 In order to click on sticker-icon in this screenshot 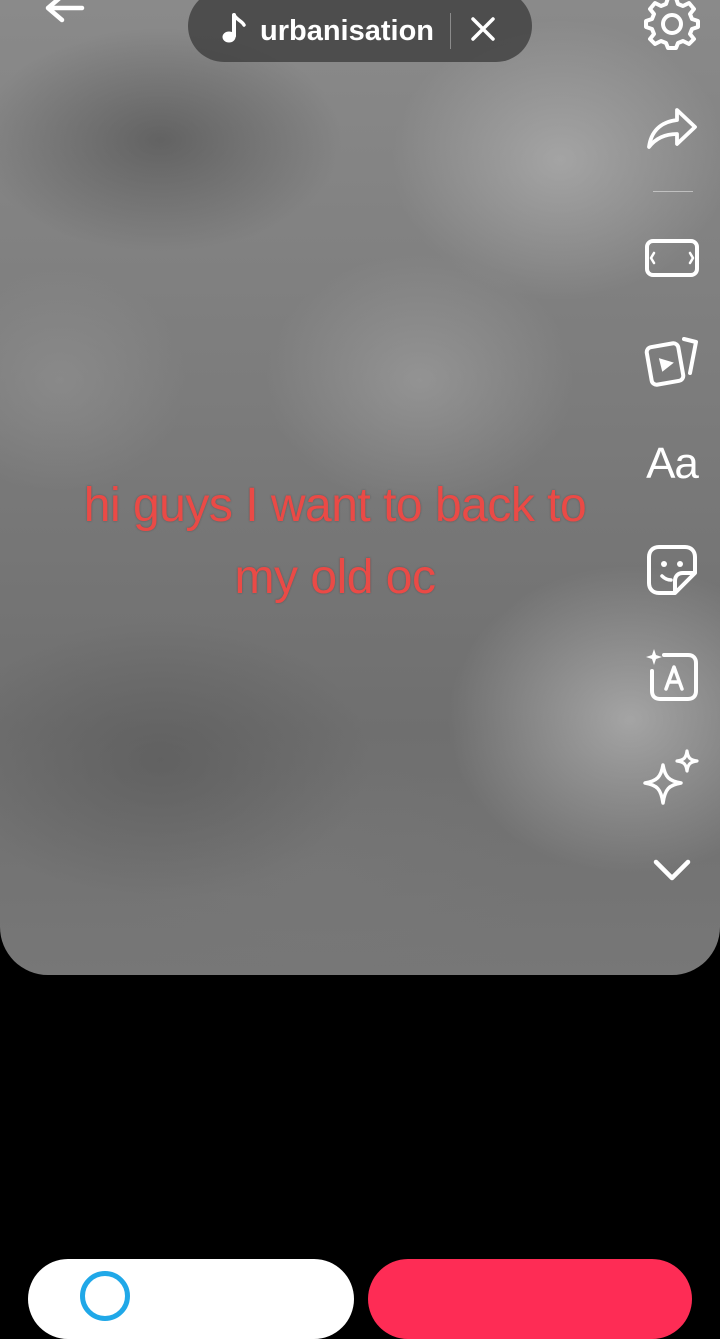, I will do `click(672, 570)`.